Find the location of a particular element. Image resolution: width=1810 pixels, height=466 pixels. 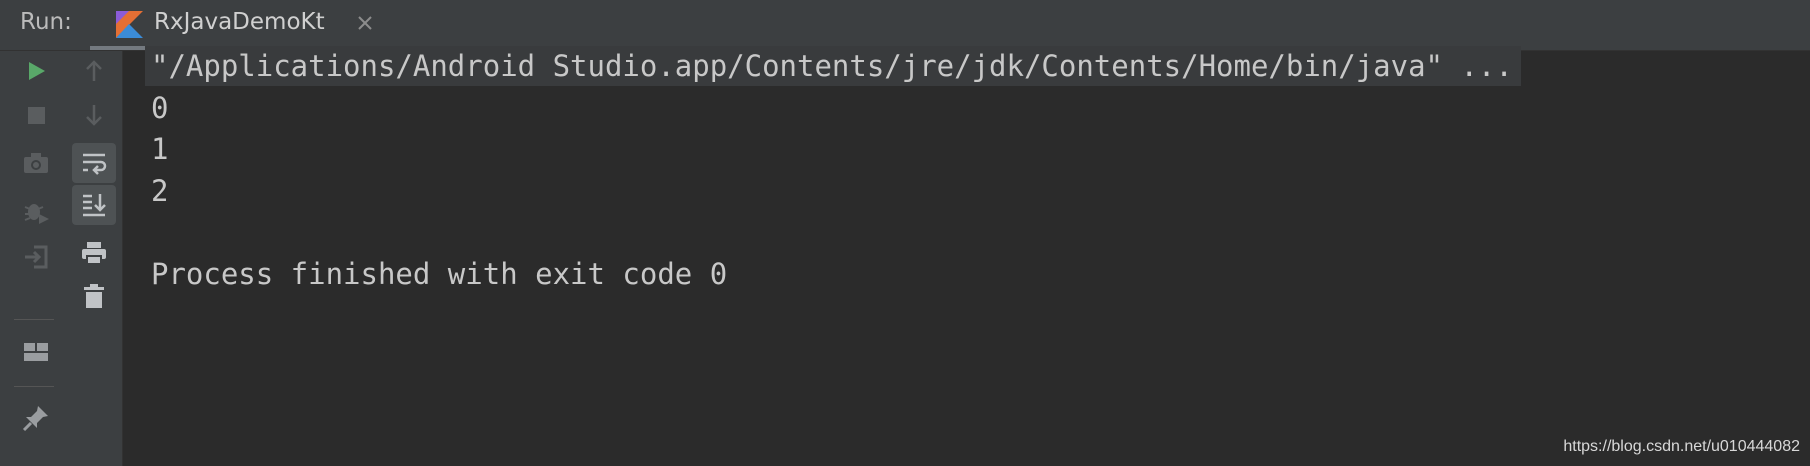

camera-icon is located at coordinates (36, 163).